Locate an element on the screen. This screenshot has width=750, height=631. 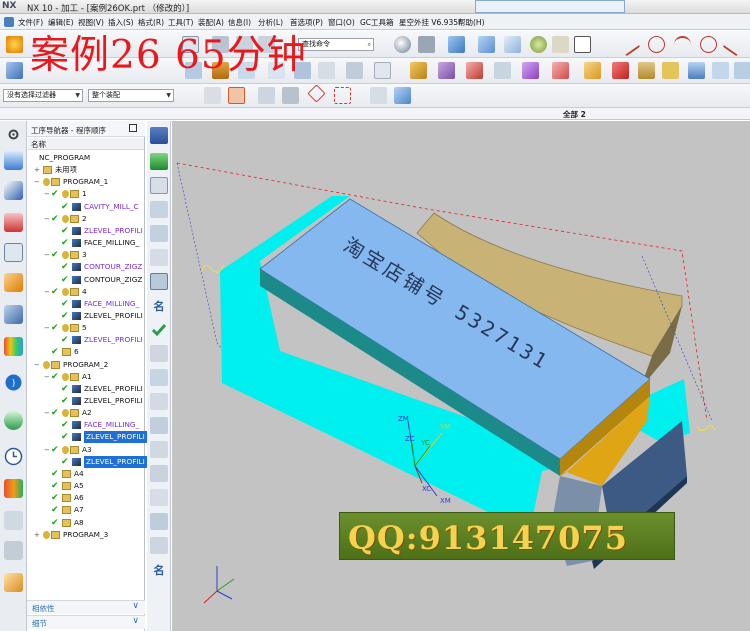
column-header-name: 名称 is located at coordinates (86, 144).